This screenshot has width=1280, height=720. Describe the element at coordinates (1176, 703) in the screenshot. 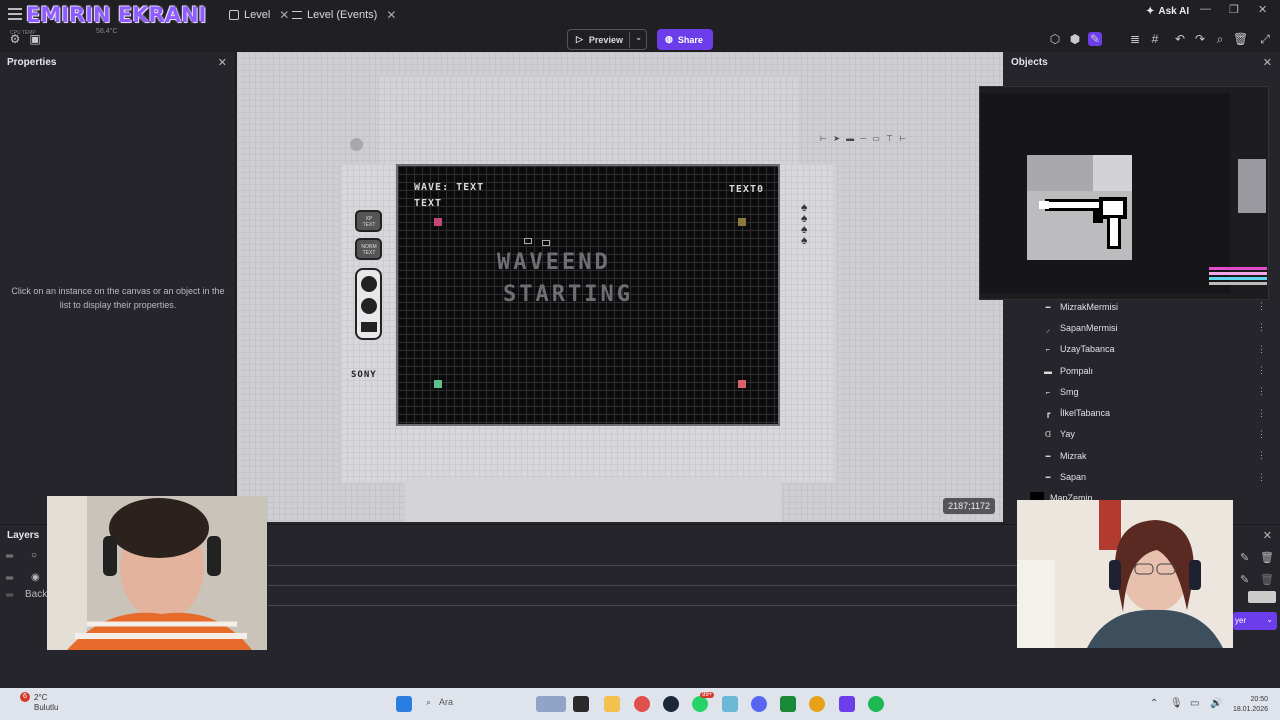

I see `microphone-icon: 🎙` at that location.